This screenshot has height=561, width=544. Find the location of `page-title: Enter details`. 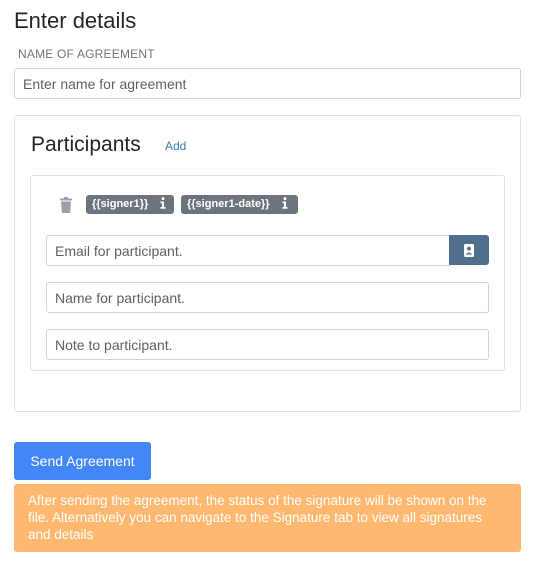

page-title: Enter details is located at coordinates (75, 20).